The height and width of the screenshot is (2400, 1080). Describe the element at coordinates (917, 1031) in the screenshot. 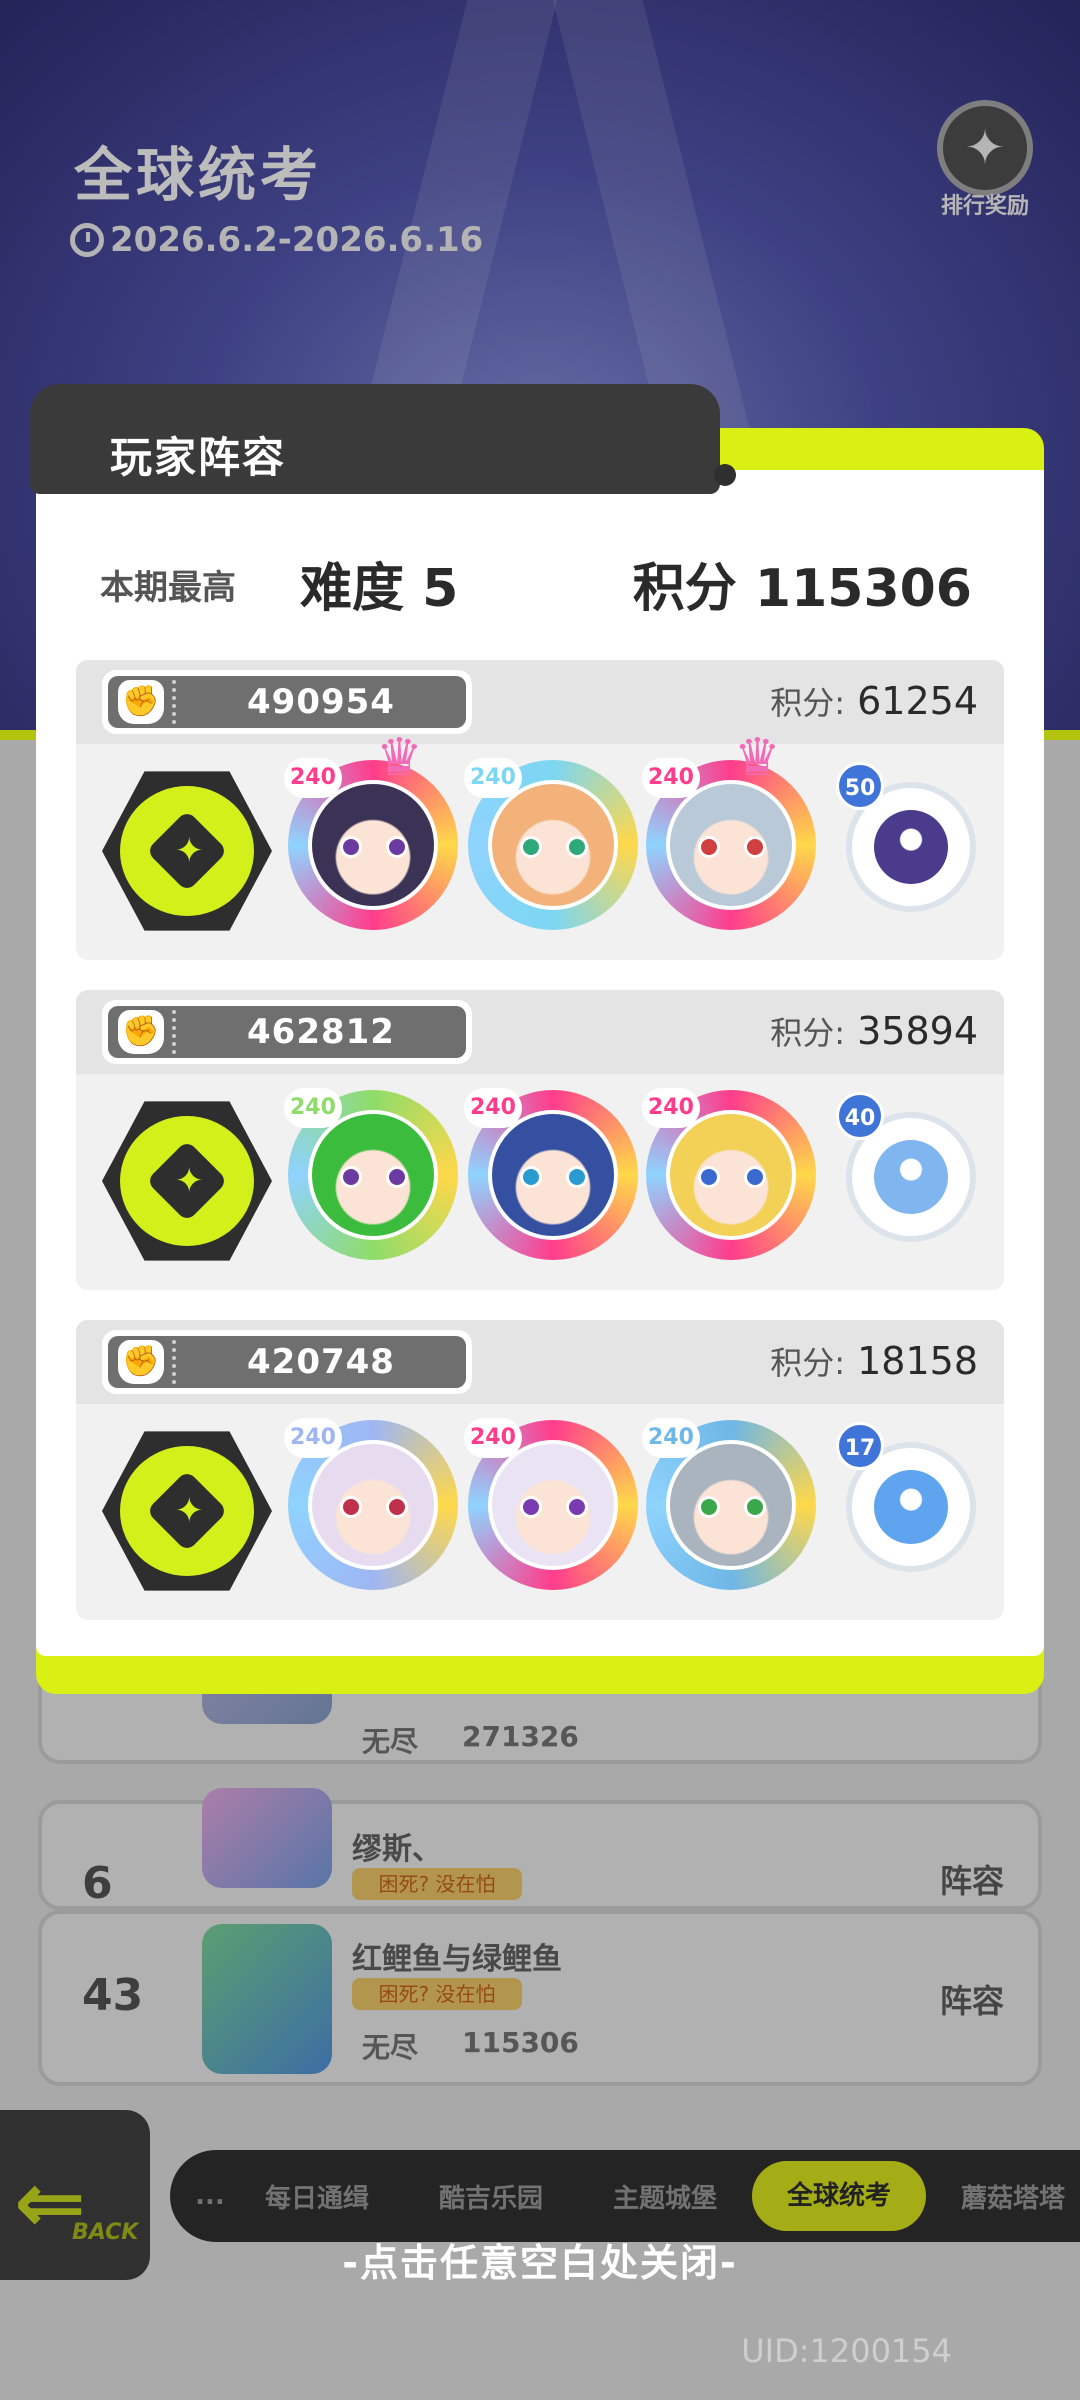

I see `team-score-value: 35894` at that location.